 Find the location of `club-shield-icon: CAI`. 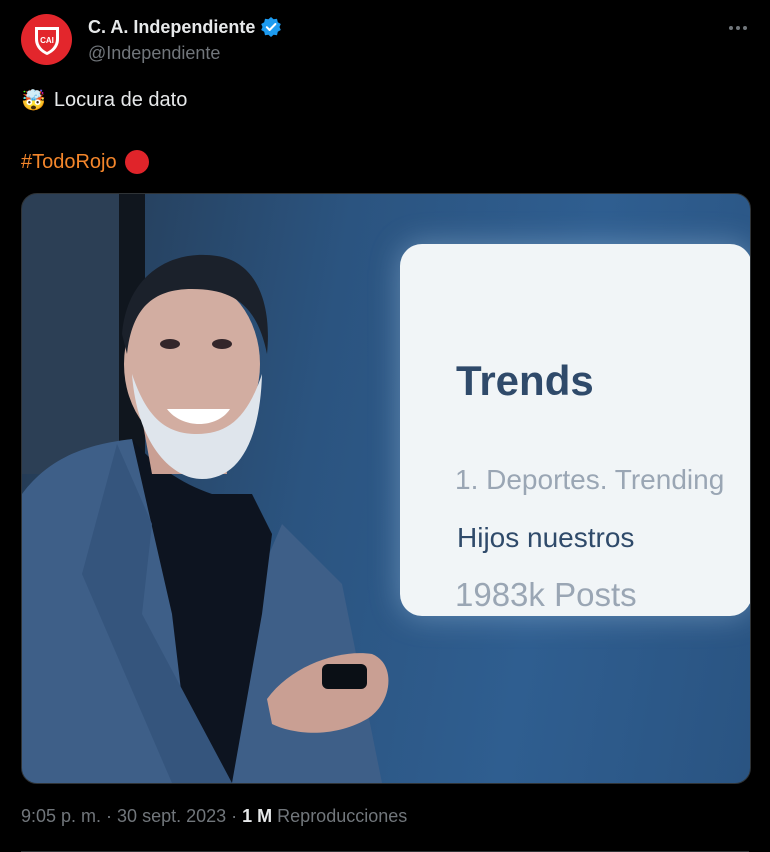

club-shield-icon: CAI is located at coordinates (46, 40).